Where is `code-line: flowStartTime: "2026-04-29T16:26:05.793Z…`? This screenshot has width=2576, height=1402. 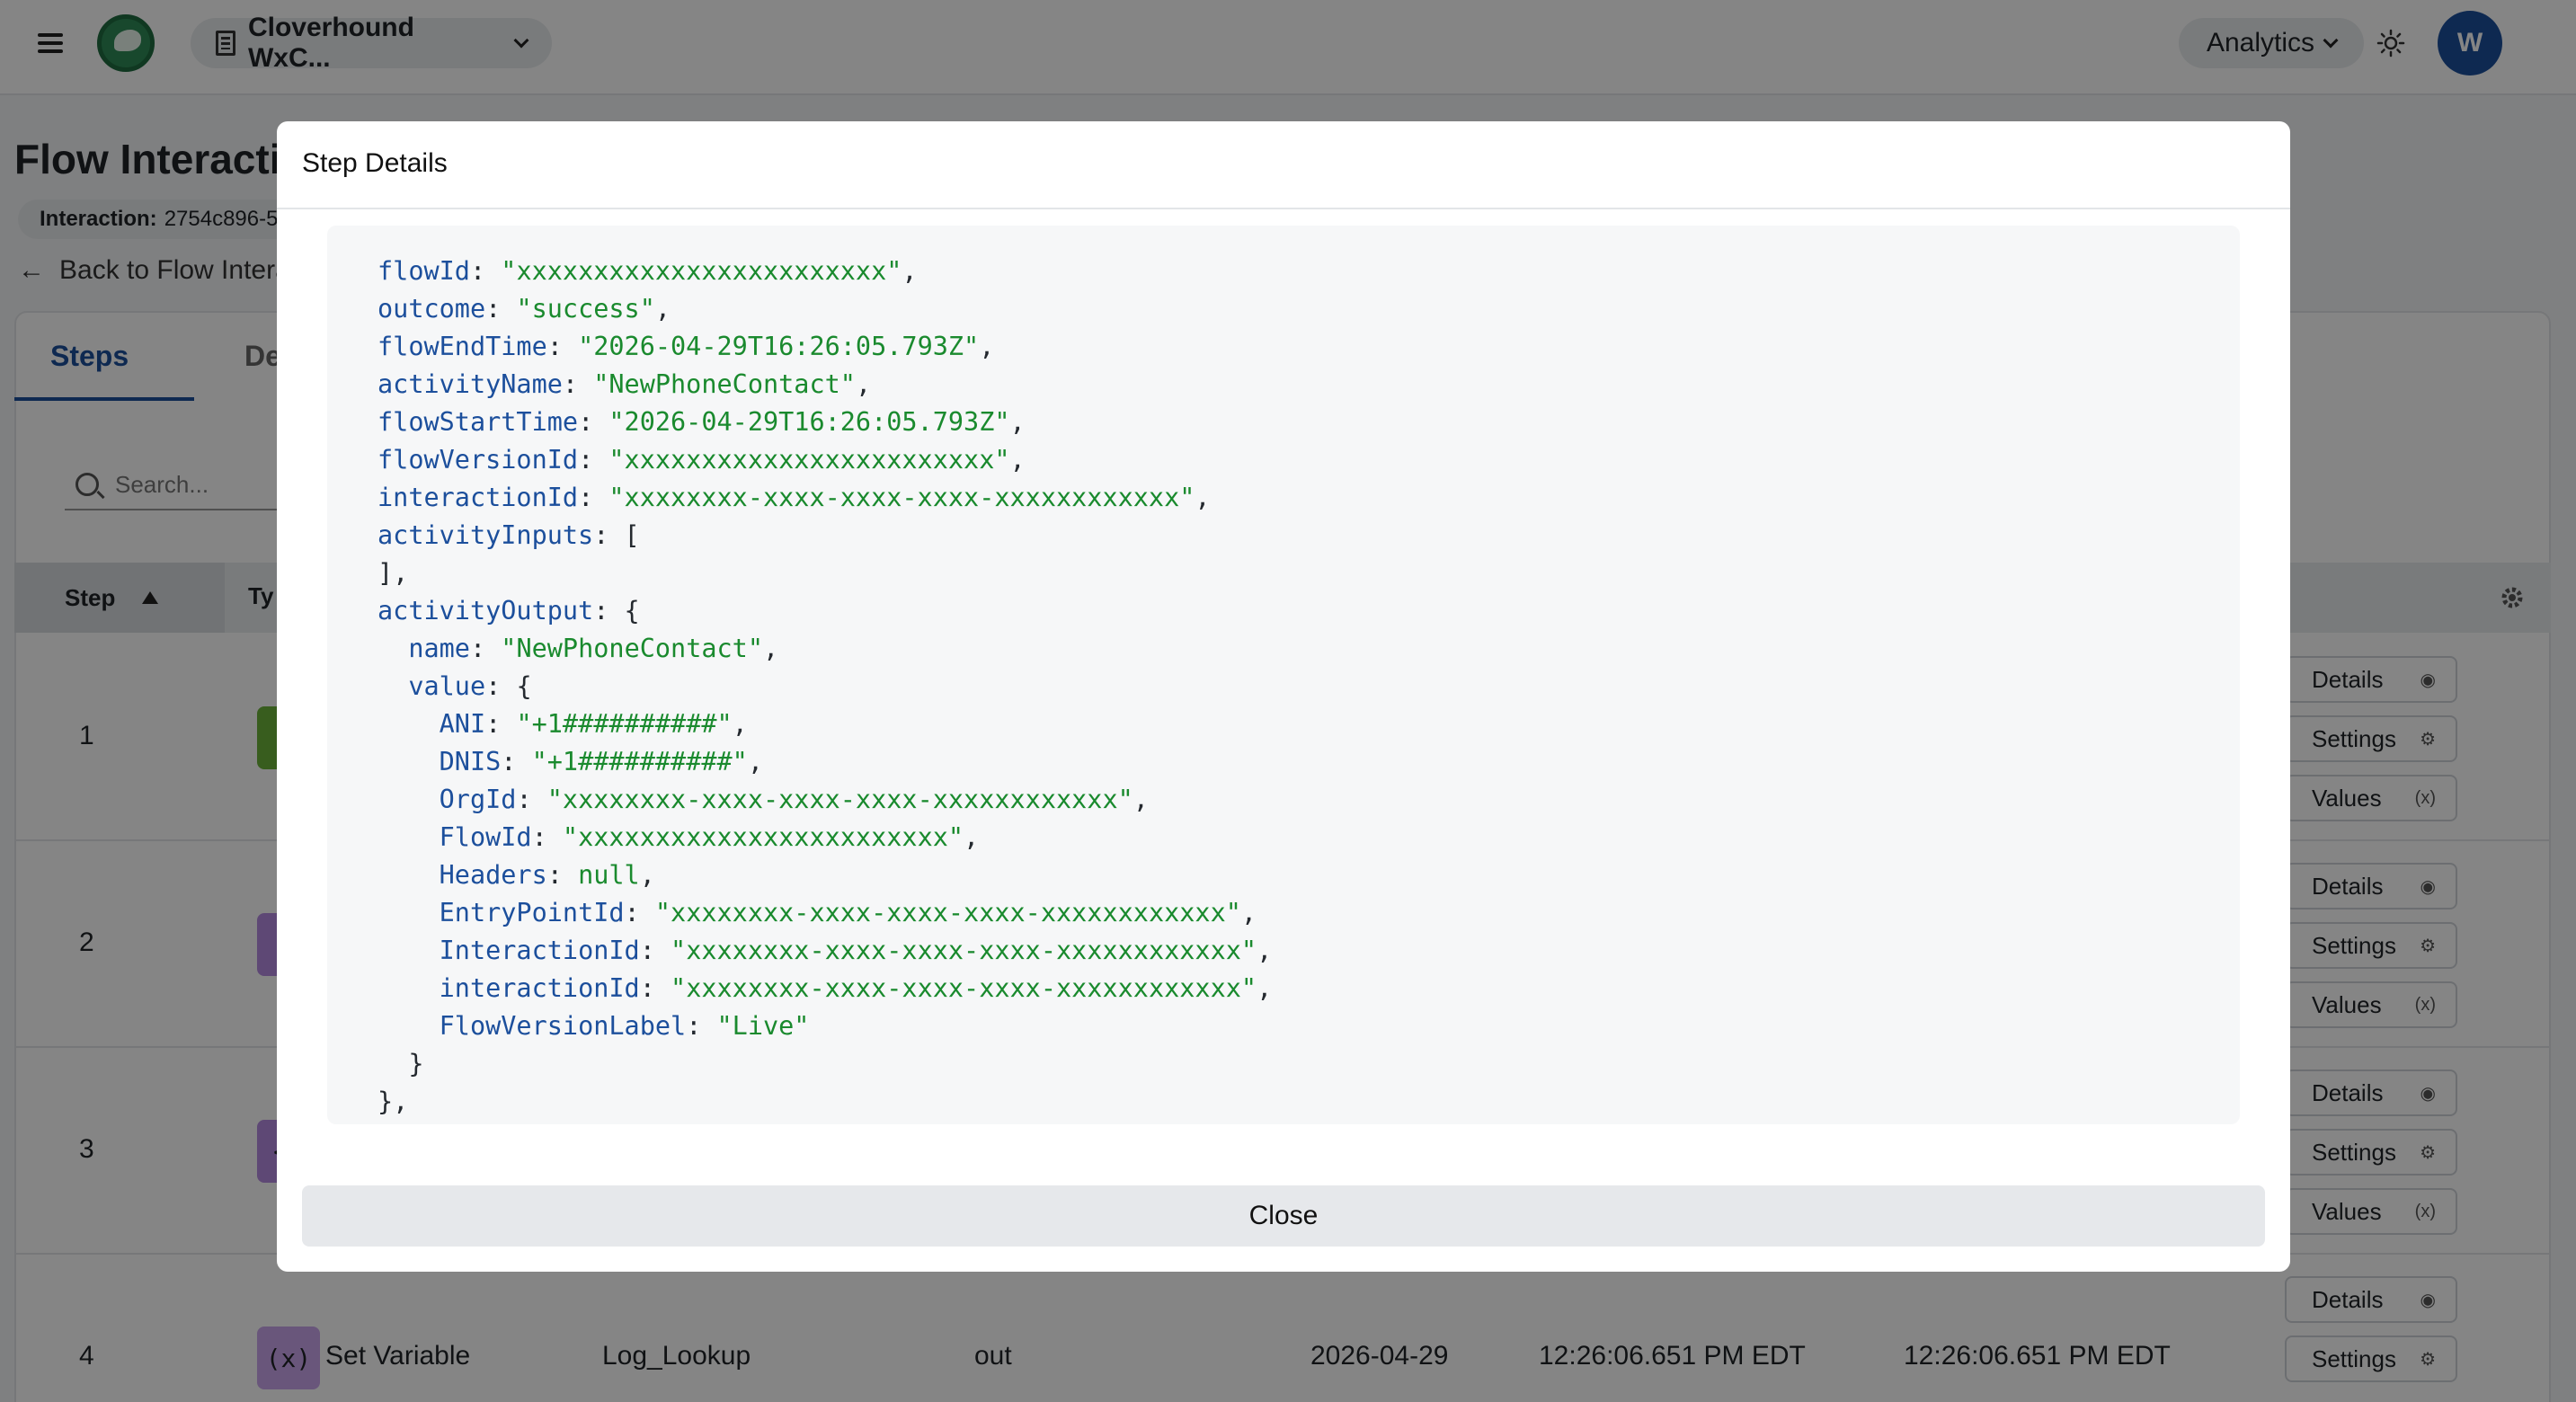 code-line: flowStartTime: "2026-04-29T16:26:05.793Z… is located at coordinates (702, 422).